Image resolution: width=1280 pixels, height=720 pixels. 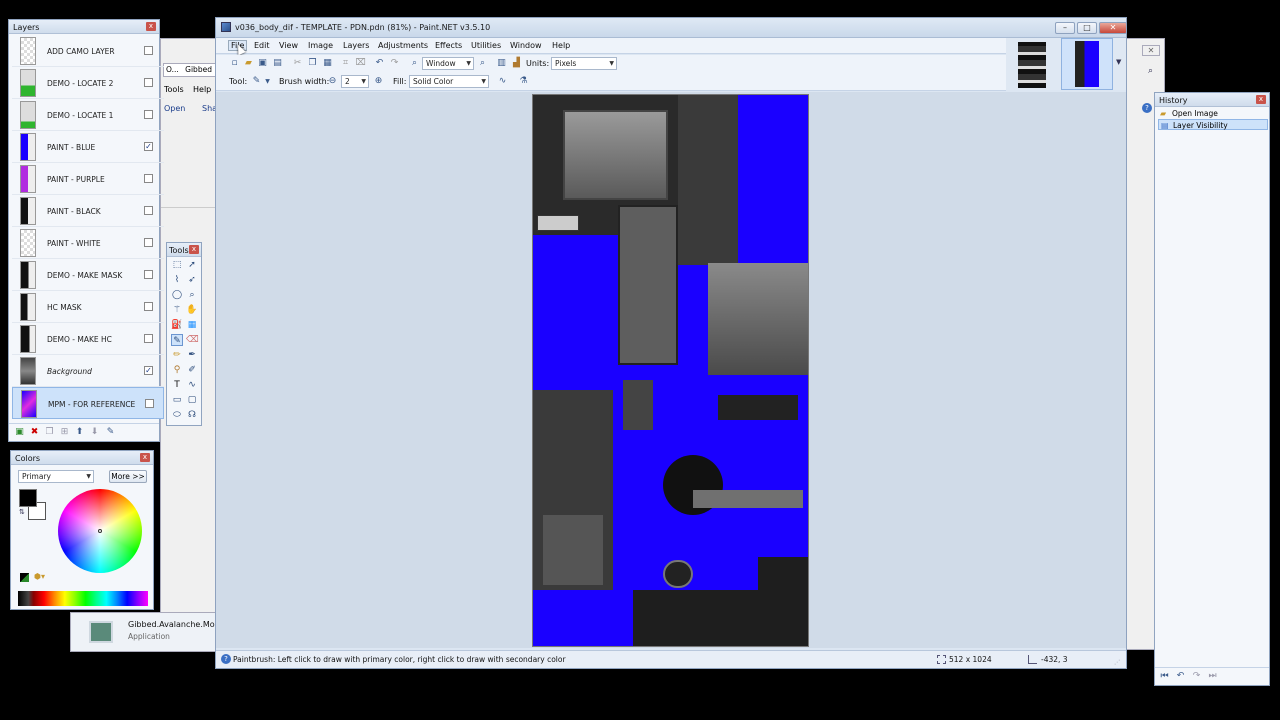 I want to click on color-picker-tool-icon: ✒, so click(x=192, y=355).